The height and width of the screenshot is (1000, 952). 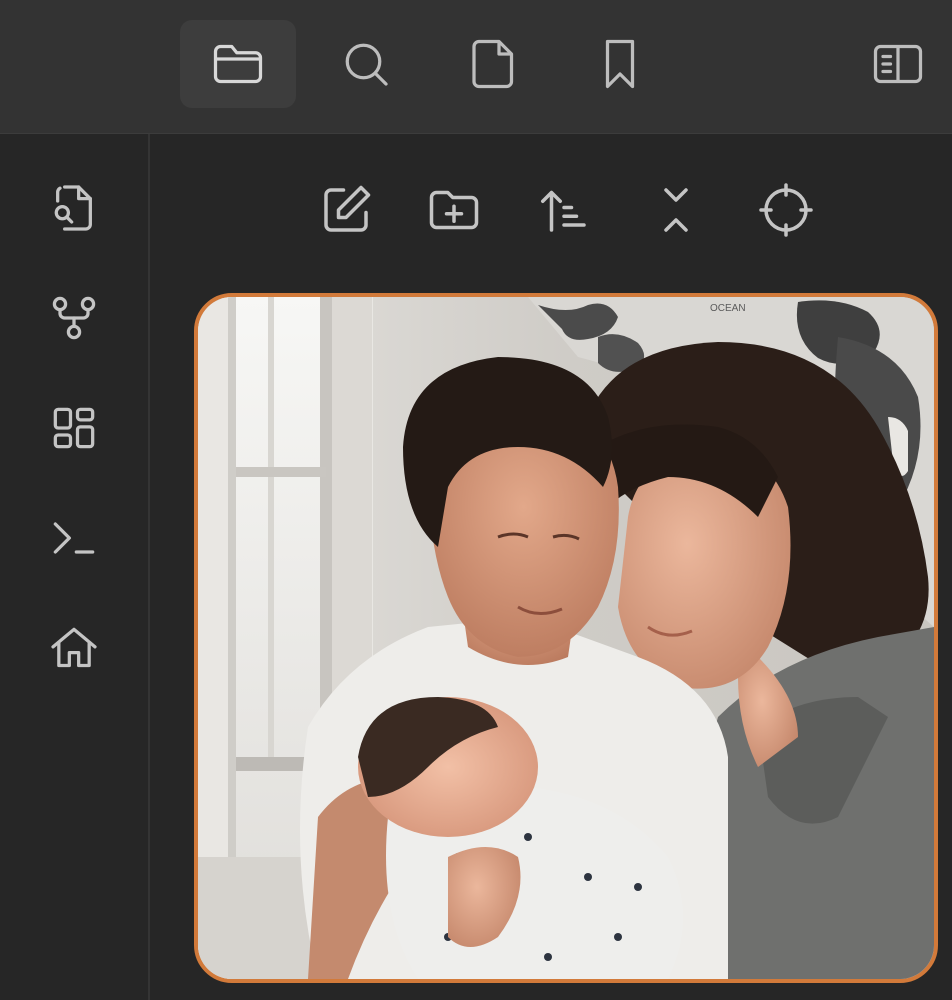 I want to click on sort-button, so click(x=564, y=210).